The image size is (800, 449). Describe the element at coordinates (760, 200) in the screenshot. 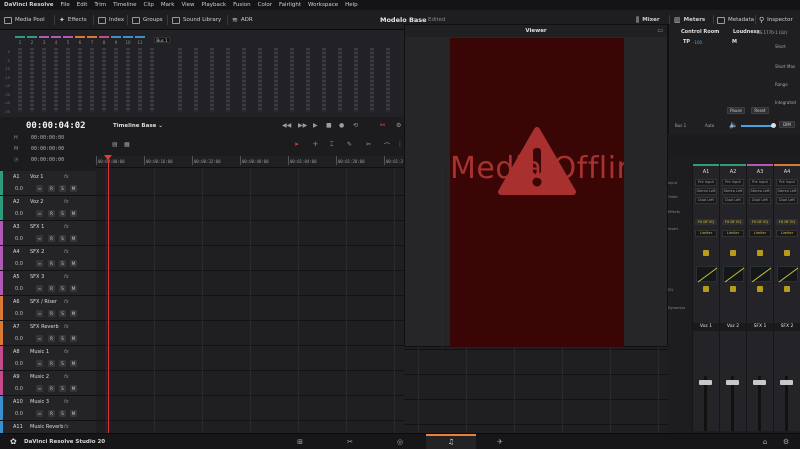

I see `mixer-dual-select: Dual Left` at that location.